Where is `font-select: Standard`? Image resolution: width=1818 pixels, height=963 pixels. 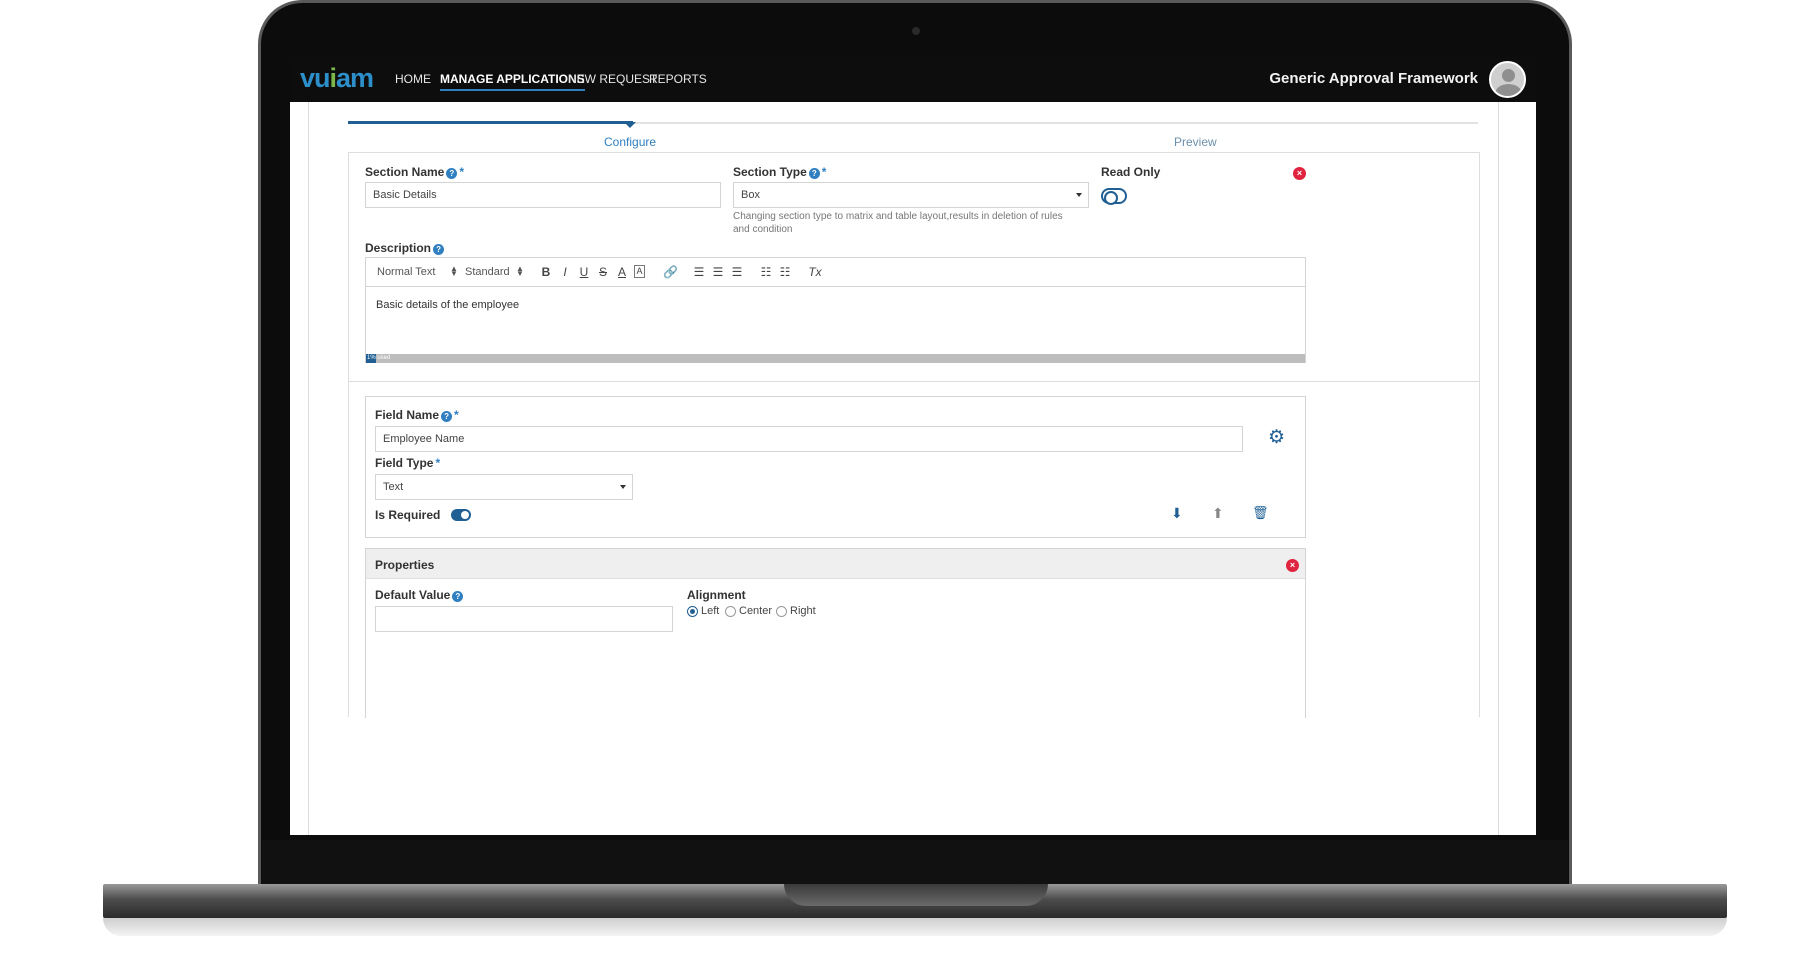 font-select: Standard is located at coordinates (487, 272).